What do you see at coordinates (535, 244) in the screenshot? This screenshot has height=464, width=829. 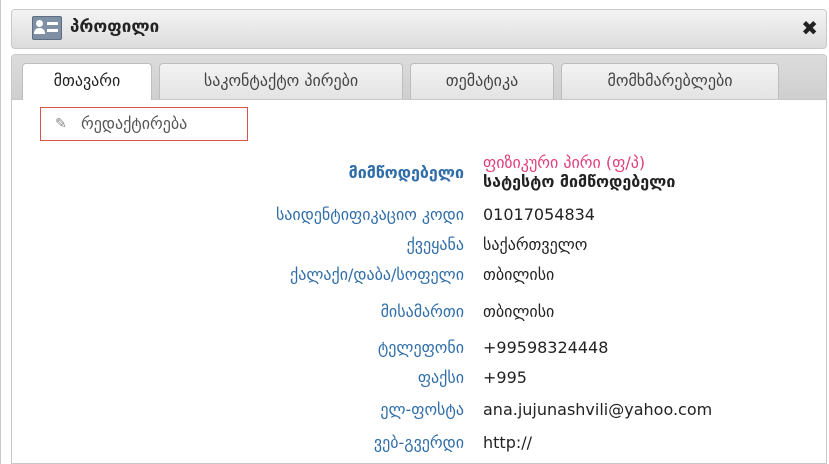 I see `field-value-country: საქართველო` at bounding box center [535, 244].